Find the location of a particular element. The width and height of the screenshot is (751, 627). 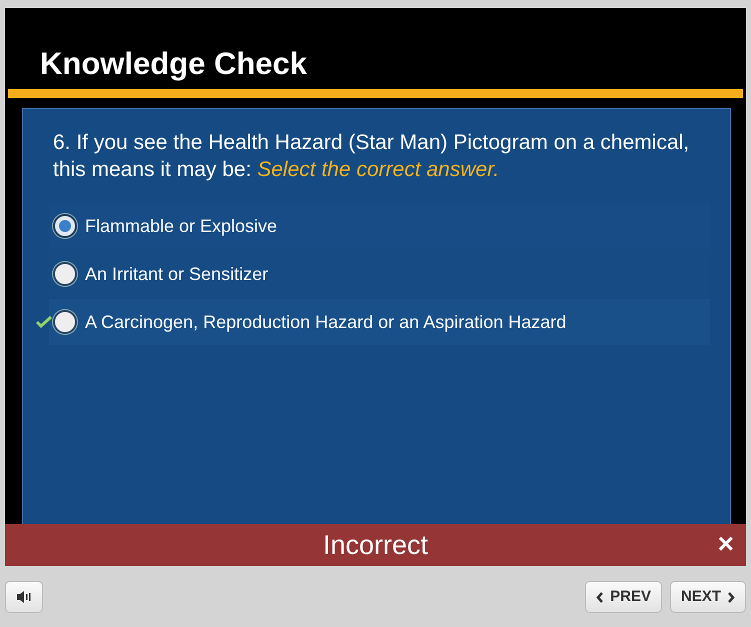

option-label: Flammable or Explosive is located at coordinates (181, 226).